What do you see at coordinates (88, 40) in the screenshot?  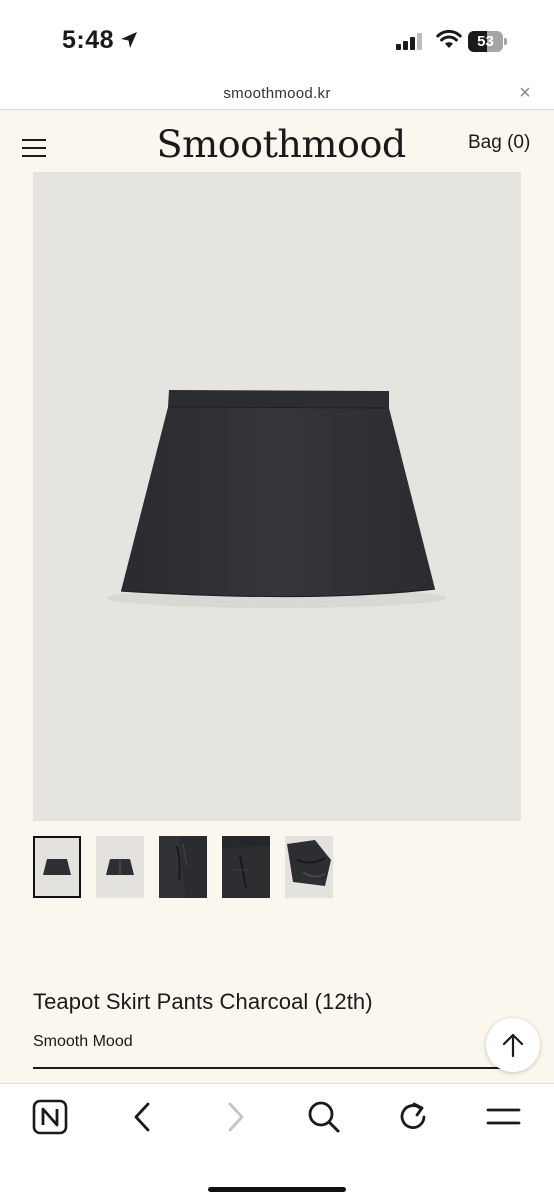 I see `status-time: 5:48` at bounding box center [88, 40].